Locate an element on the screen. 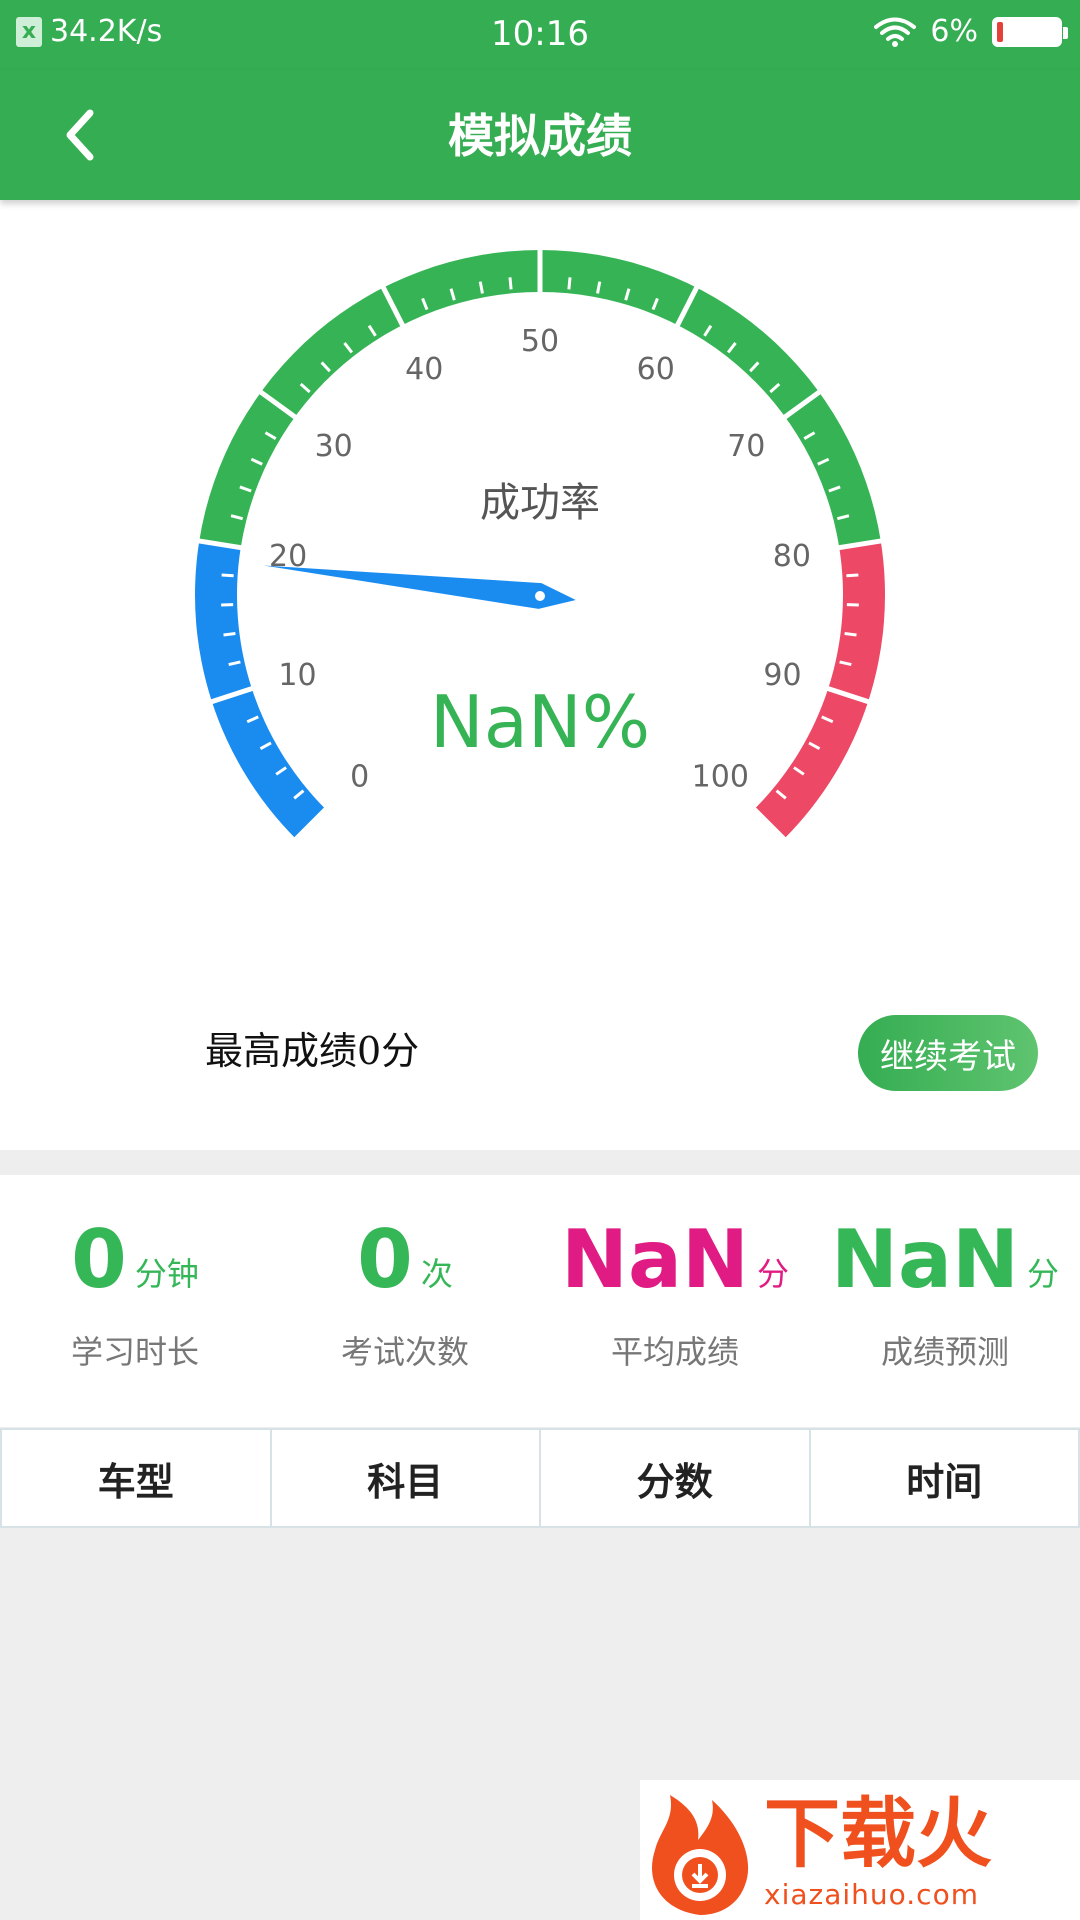 Image resolution: width=1080 pixels, height=1920 pixels. status-bar: x 34.2K/s 10:16 6% is located at coordinates (540, 35).